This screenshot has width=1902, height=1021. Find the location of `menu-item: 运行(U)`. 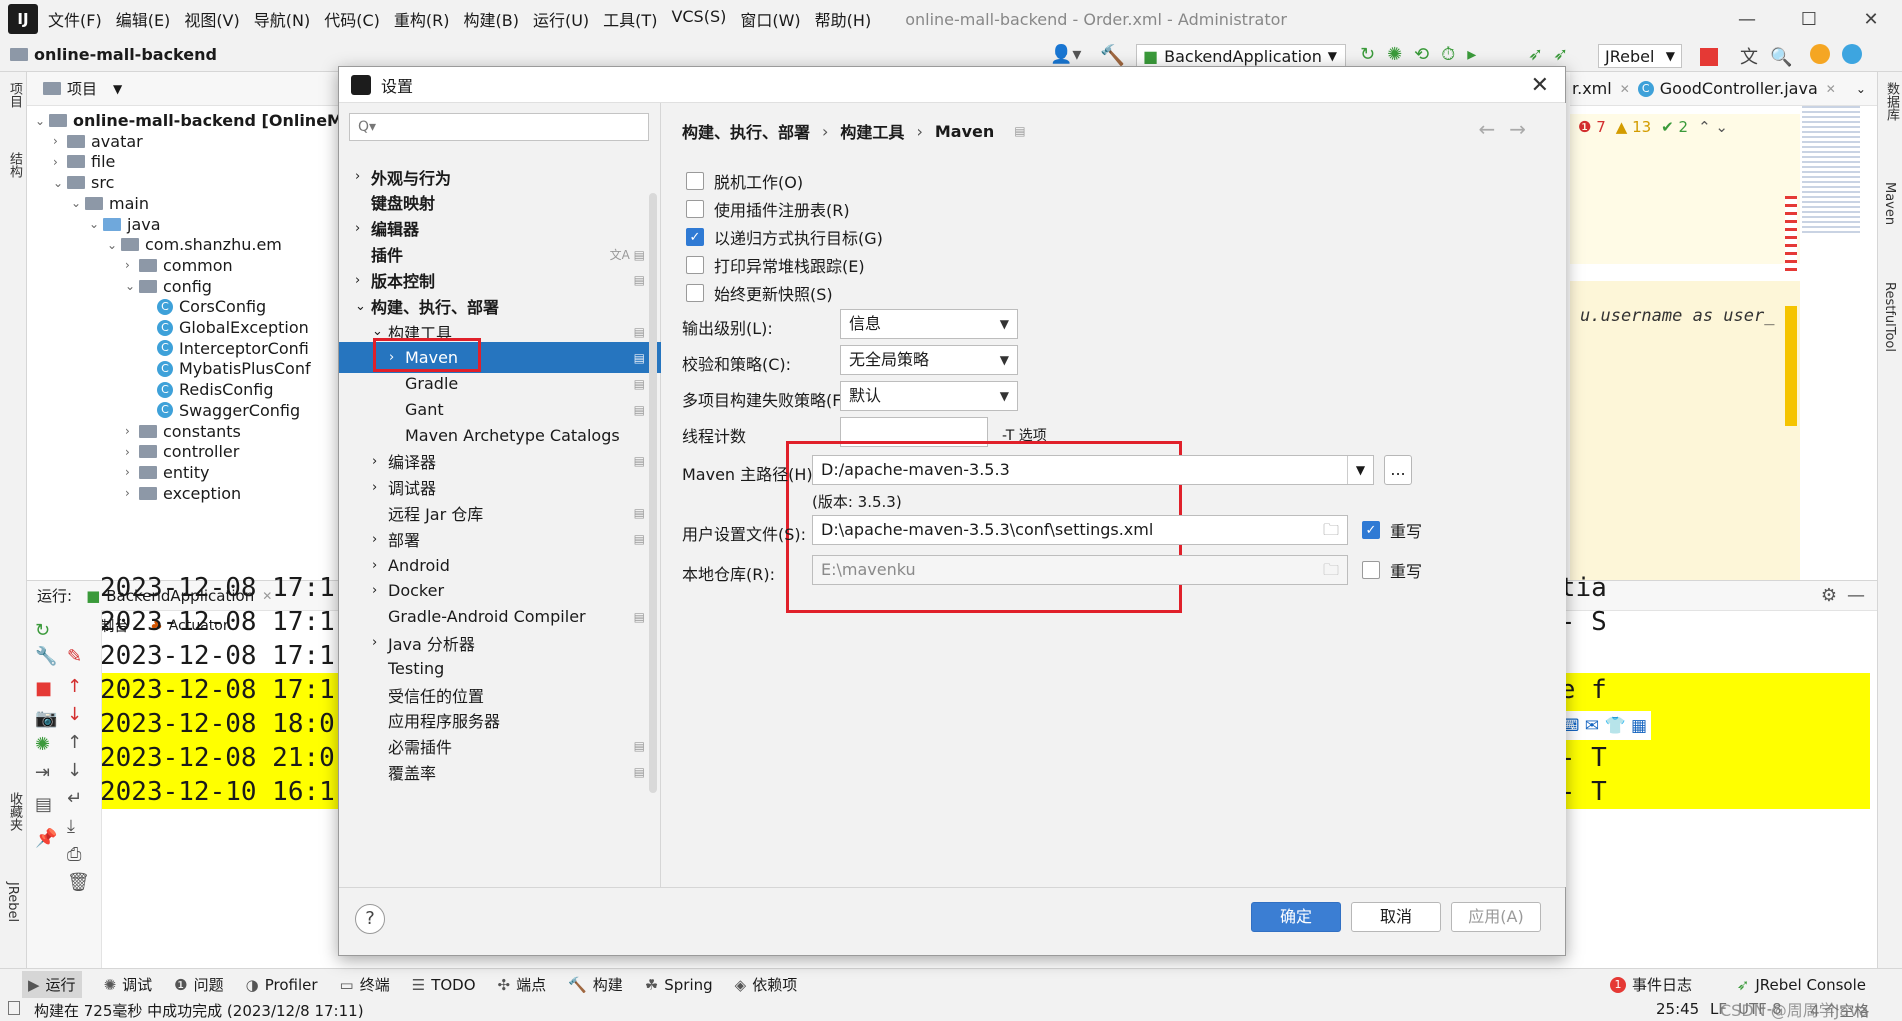

menu-item: 运行(U) is located at coordinates (561, 19).